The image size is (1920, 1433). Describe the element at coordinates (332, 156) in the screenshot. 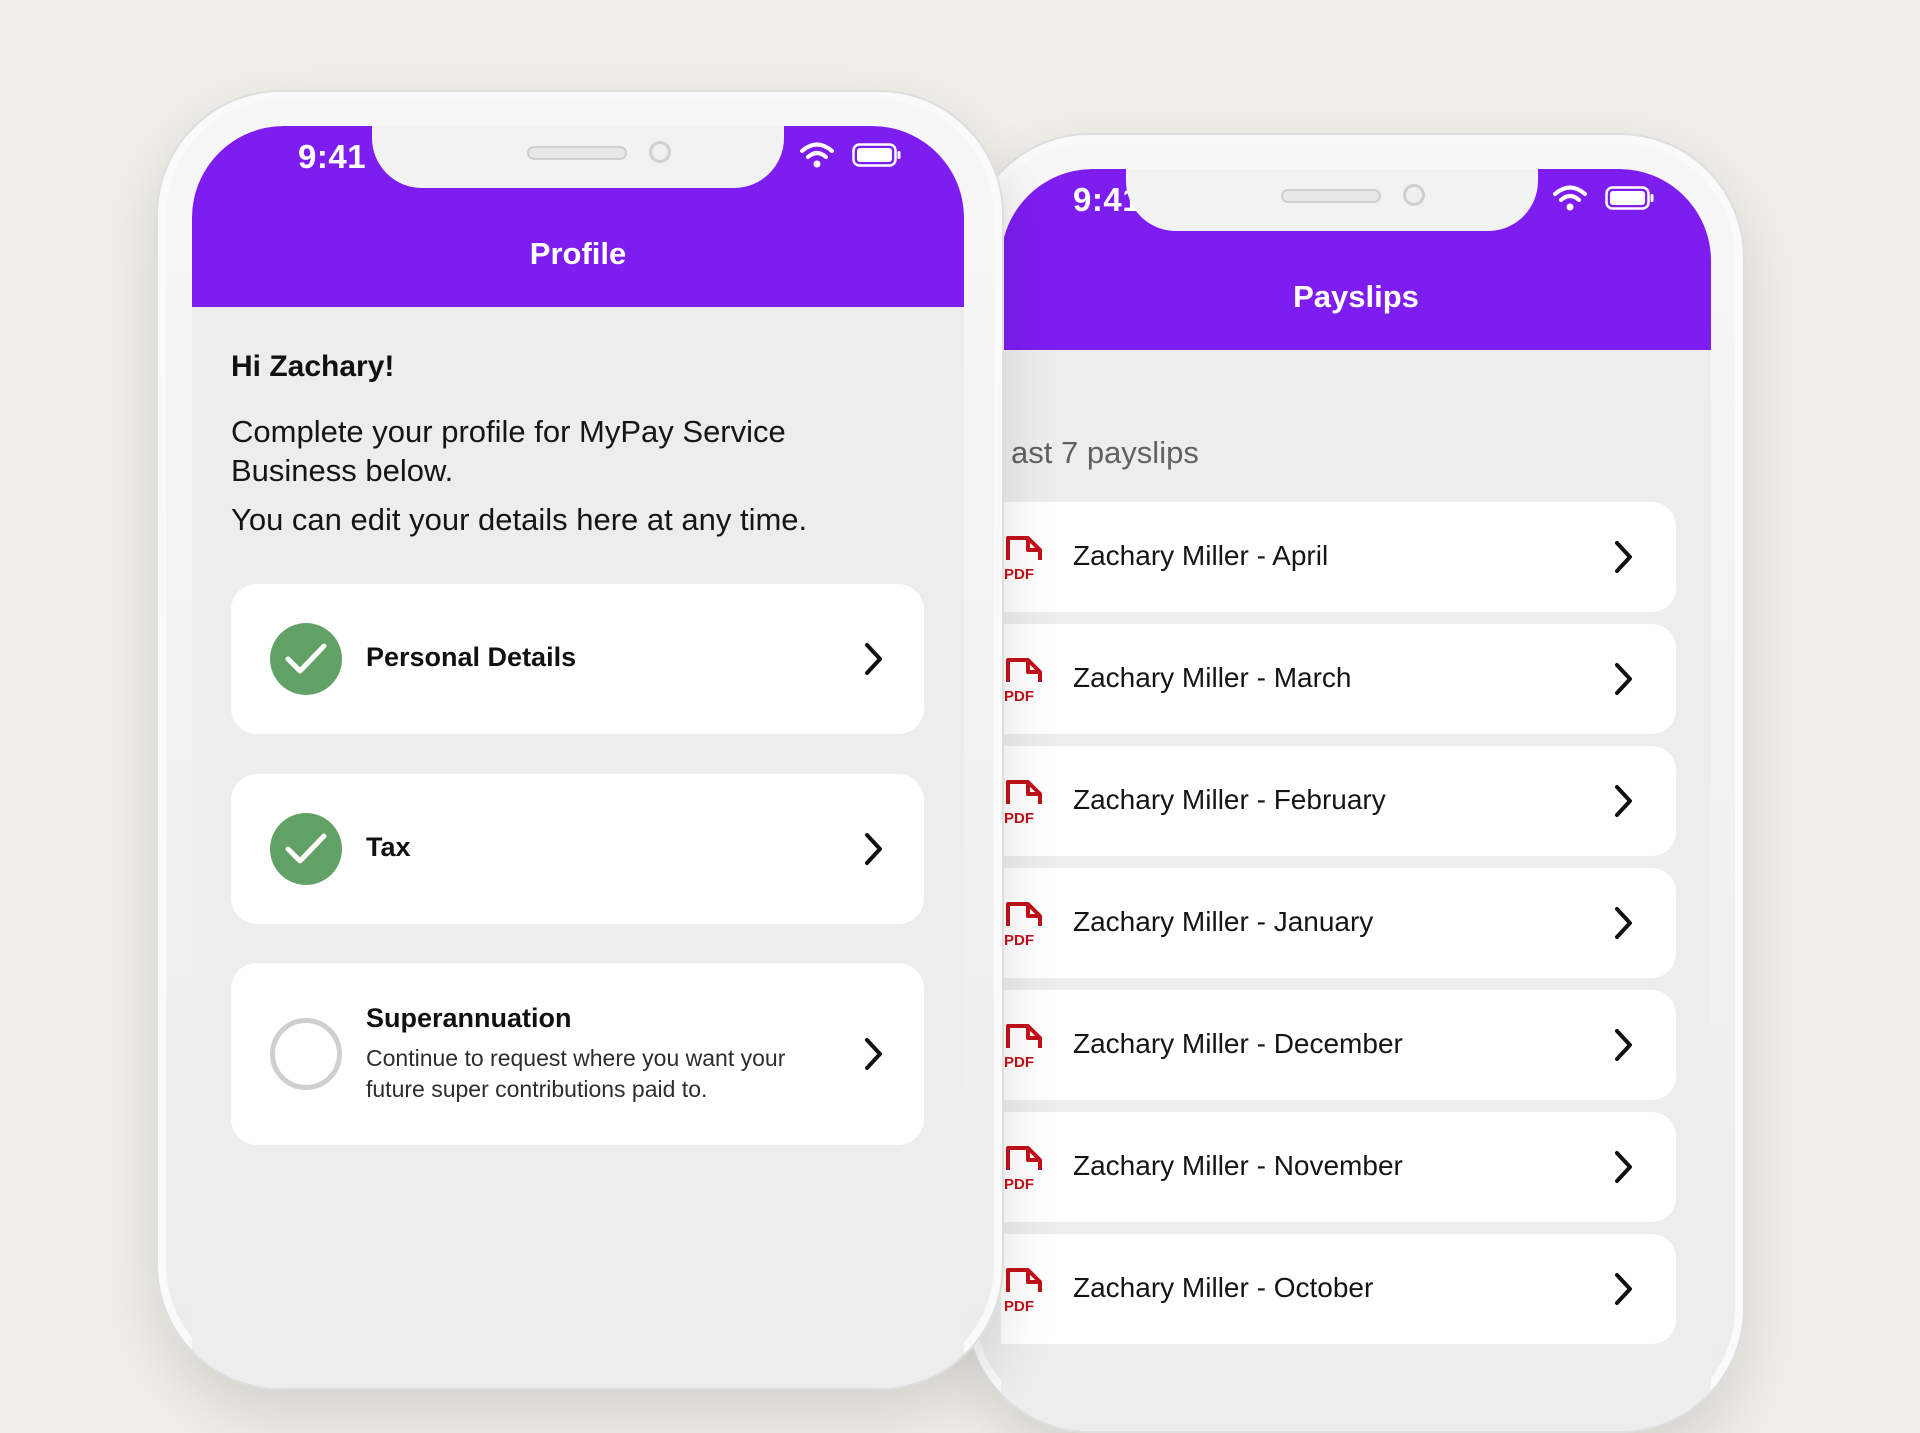

I see `status-time: 9:41` at that location.